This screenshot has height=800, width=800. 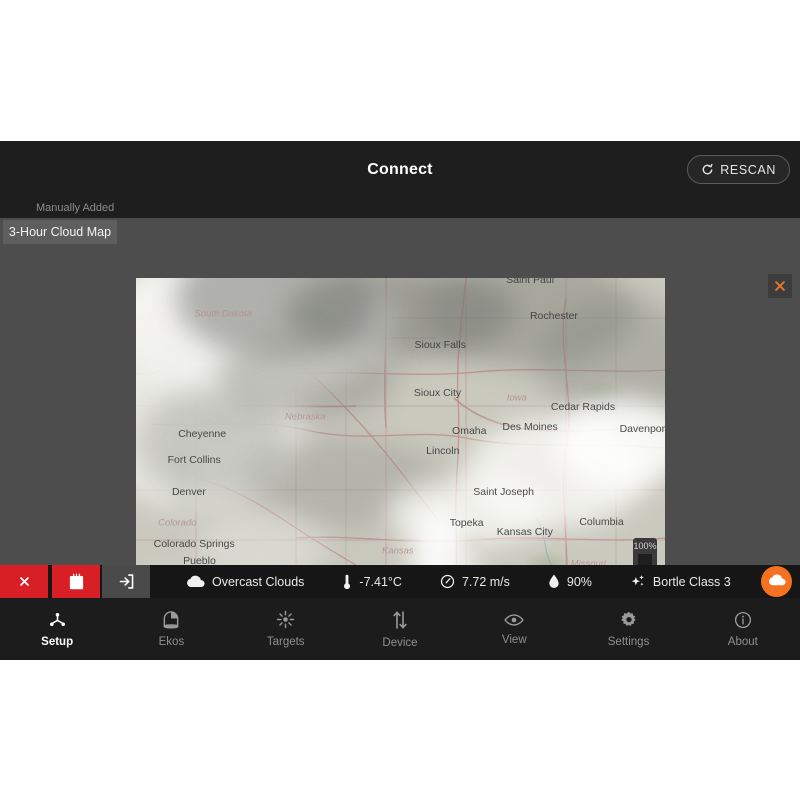 I want to click on section-header-manually-added: Manually Added, so click(x=400, y=208).